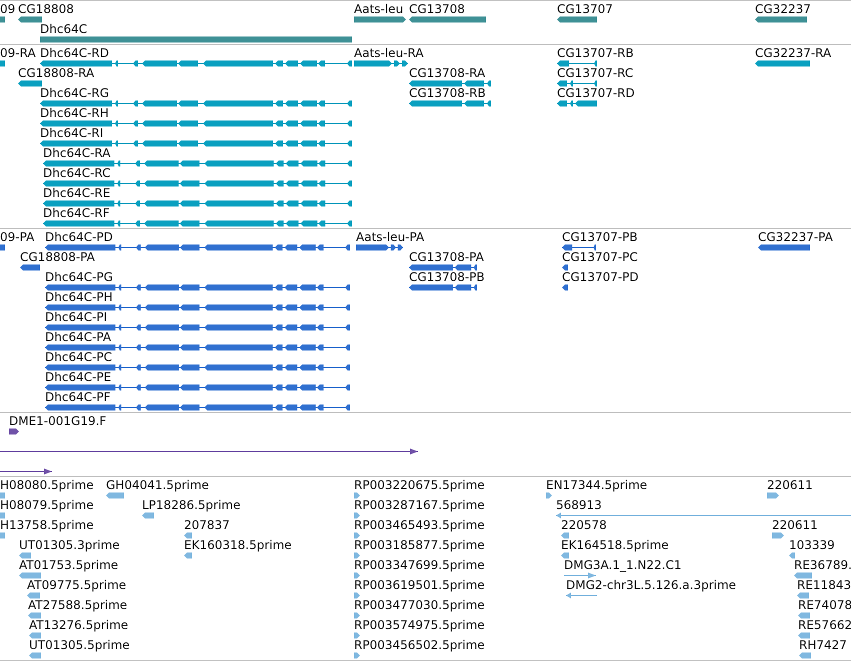 Image resolution: width=851 pixels, height=661 pixels. I want to click on feature-label: H13758.5prime, so click(47, 525).